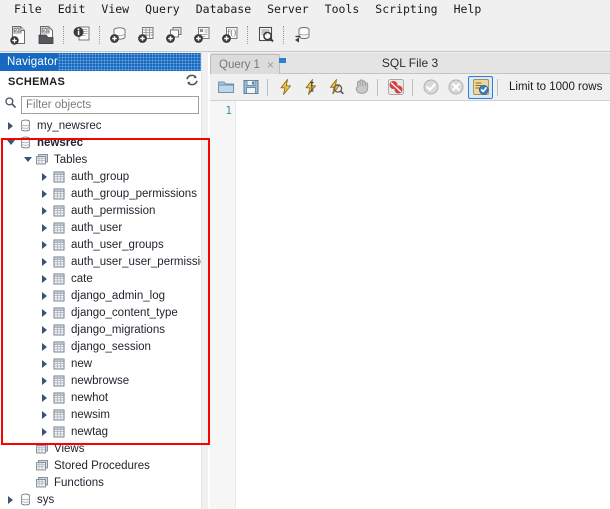 The width and height of the screenshot is (610, 509). What do you see at coordinates (146, 35) in the screenshot?
I see `new-table-icon` at bounding box center [146, 35].